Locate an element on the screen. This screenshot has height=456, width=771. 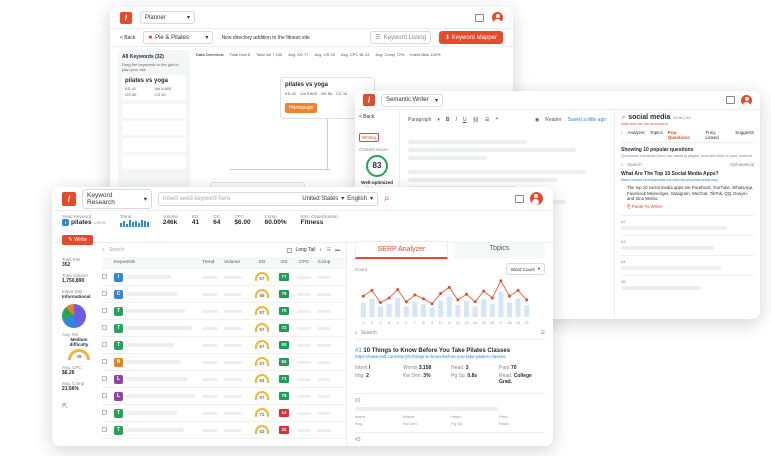
keyword-card: pilates vs yoga KD 41 Vol 9,800 OS 50 CS 10 is located at coordinates (154, 87).